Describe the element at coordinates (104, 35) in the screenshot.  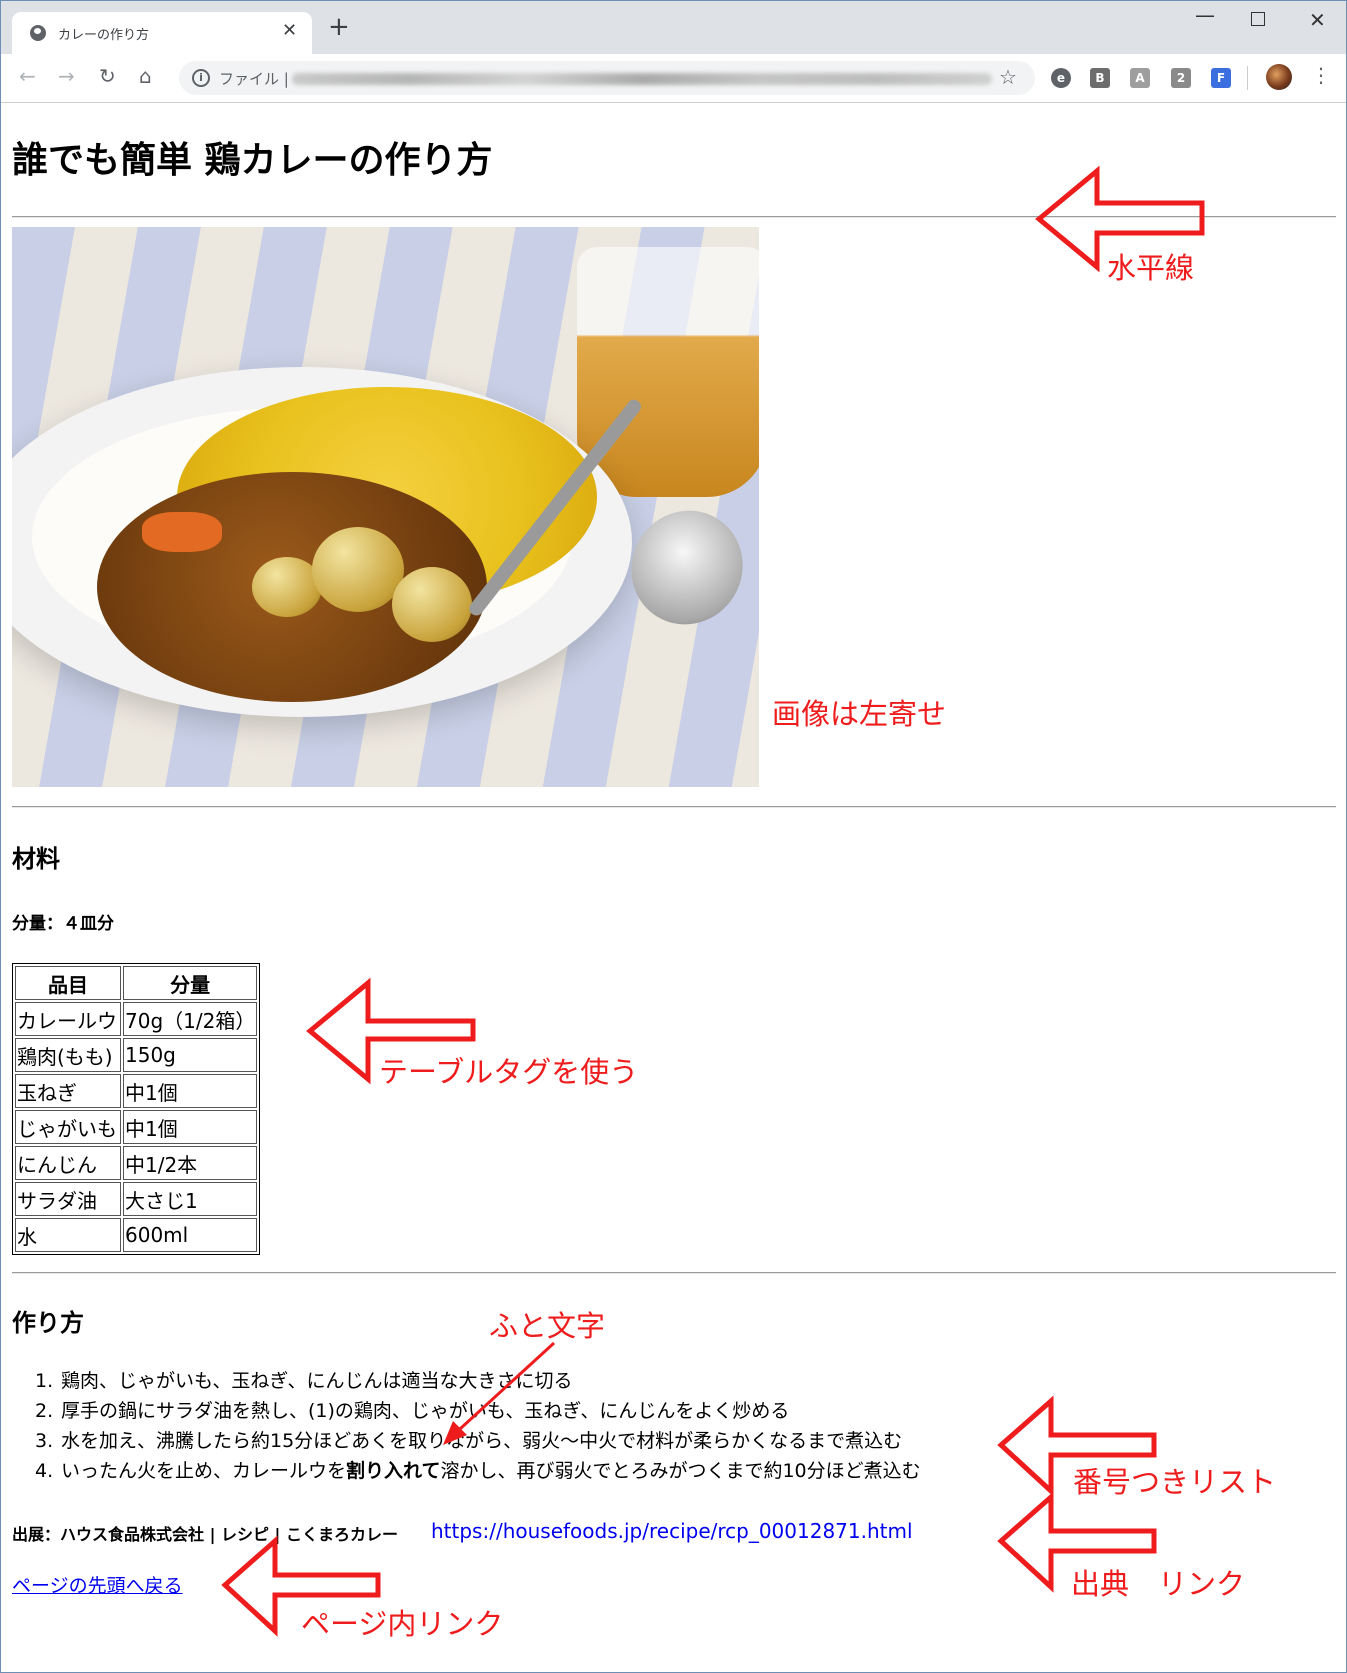
I see `tab-title: カレーの作り方` at that location.